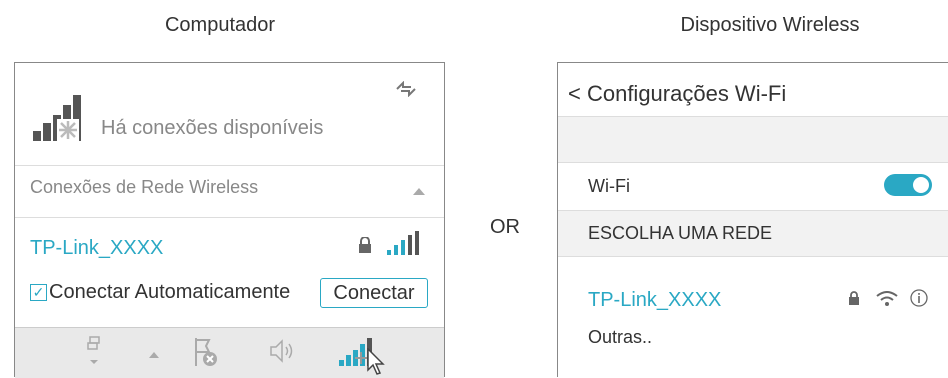 The height and width of the screenshot is (378, 948). What do you see at coordinates (753, 139) in the screenshot?
I see `spacer-bar` at bounding box center [753, 139].